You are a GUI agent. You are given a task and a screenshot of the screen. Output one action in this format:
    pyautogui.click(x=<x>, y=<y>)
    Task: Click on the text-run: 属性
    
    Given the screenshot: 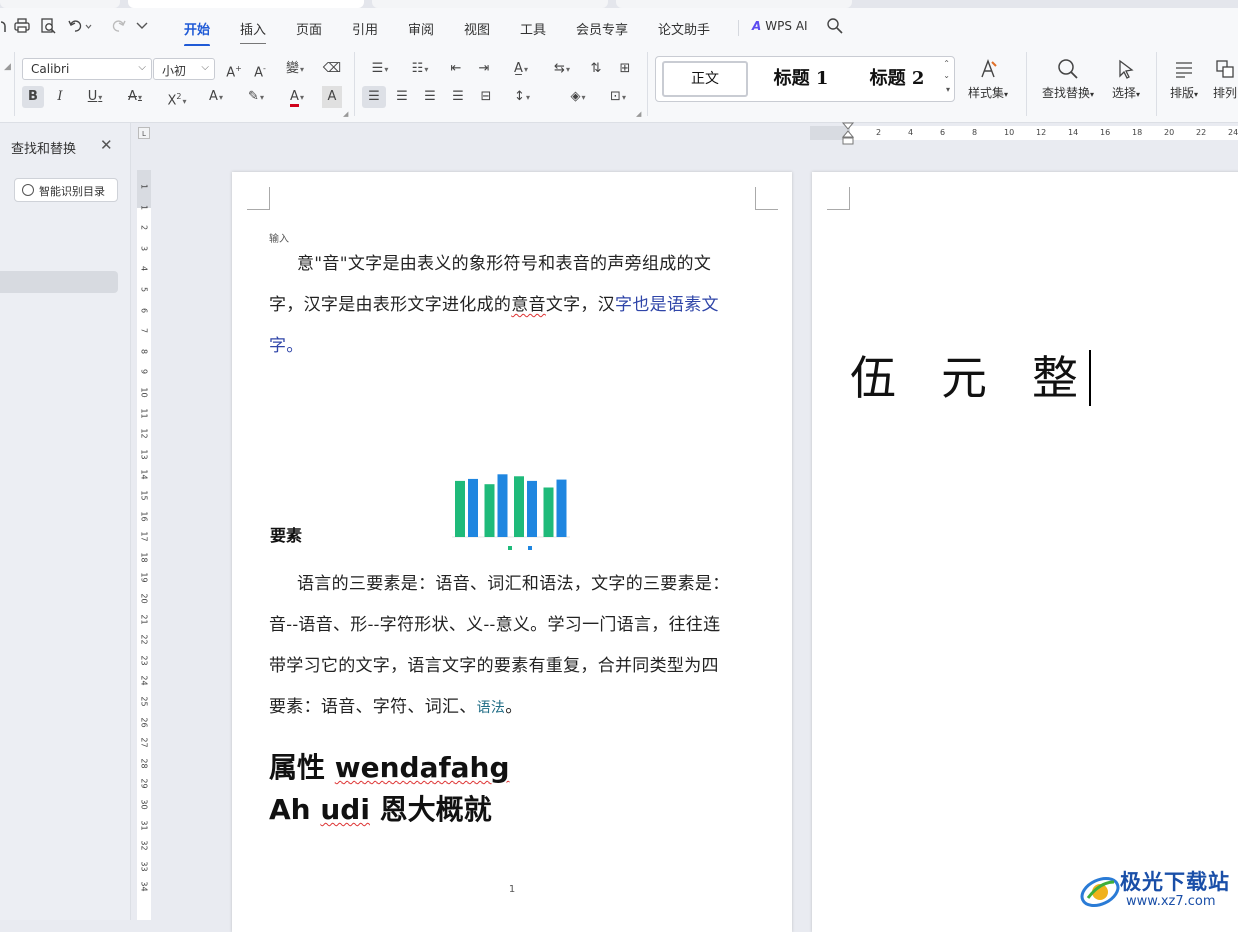 What is the action you would take?
    pyautogui.click(x=302, y=767)
    